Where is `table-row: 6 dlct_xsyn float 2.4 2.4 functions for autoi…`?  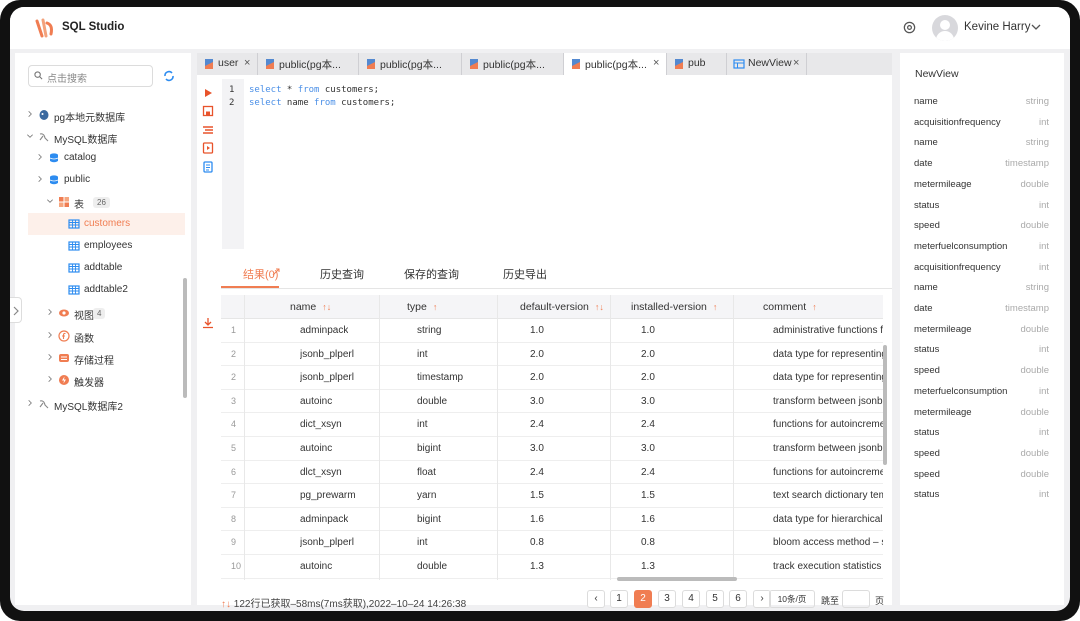
table-row: 6 dlct_xsyn float 2.4 2.4 functions for autoi… is located at coordinates (552, 473).